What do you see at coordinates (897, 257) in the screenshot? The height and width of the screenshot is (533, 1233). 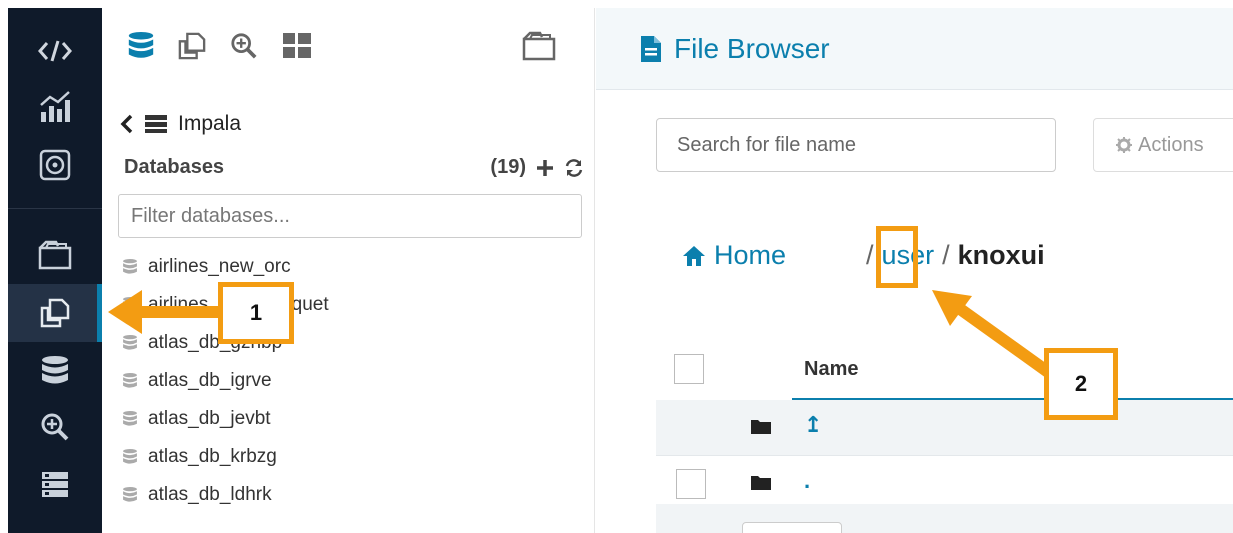 I see `highlight-root-slash` at bounding box center [897, 257].